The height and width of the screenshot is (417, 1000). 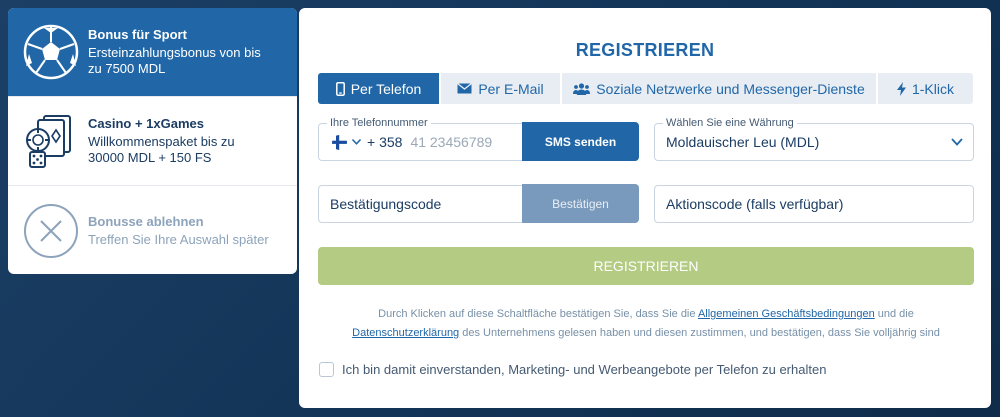 I want to click on promo-code-input: Aktionscode (falls verfügbar), so click(x=814, y=204).